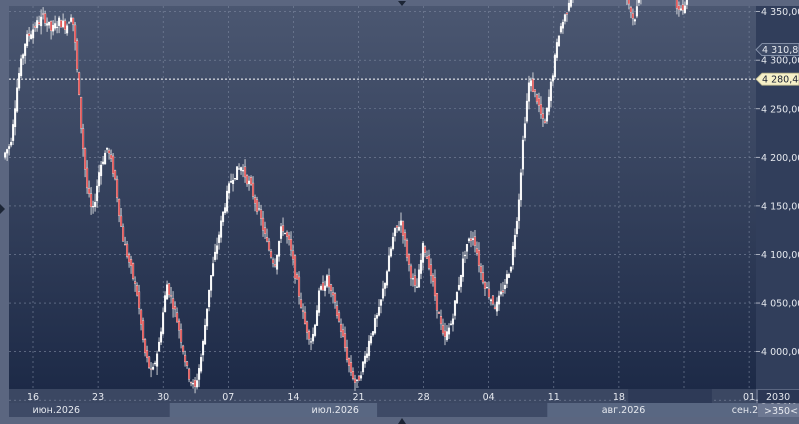 The image size is (799, 424). Describe the element at coordinates (780, 61) in the screenshot. I see `y-tick-label: 4 300,00` at that location.